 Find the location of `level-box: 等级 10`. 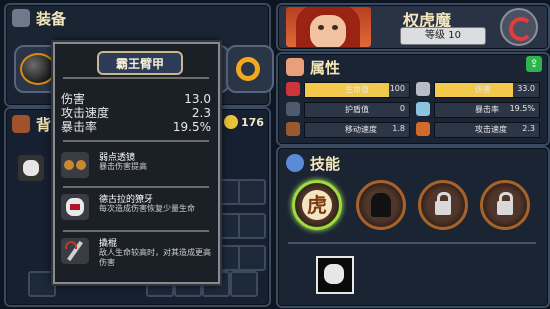

level-box: 等级 10 is located at coordinates (443, 36).